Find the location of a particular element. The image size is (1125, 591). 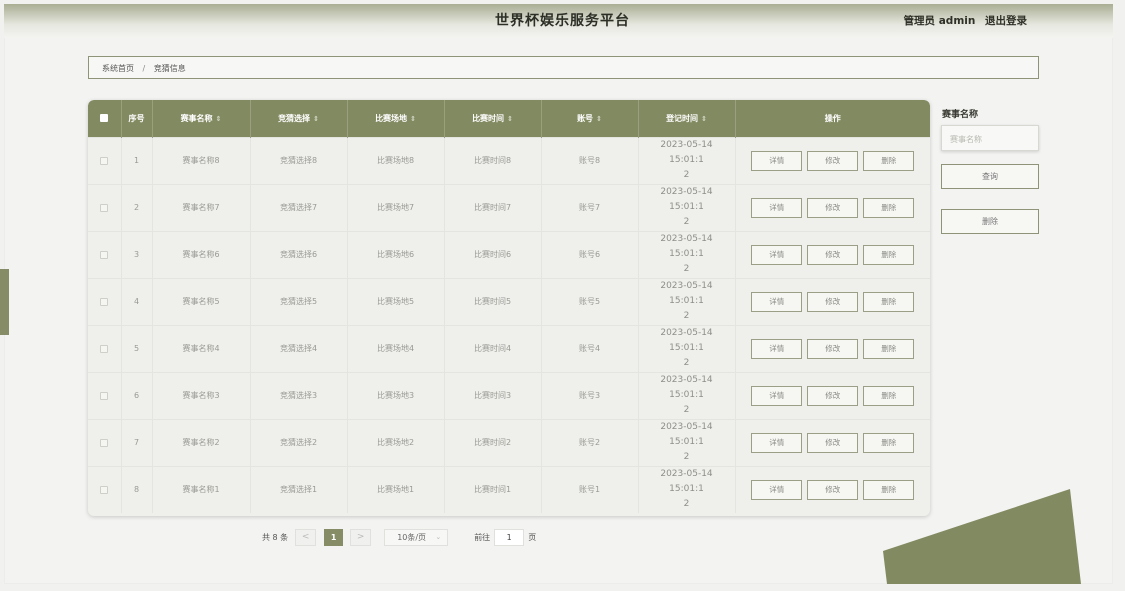

col-header-match-time: 比赛时间 ⇕ is located at coordinates (493, 118).